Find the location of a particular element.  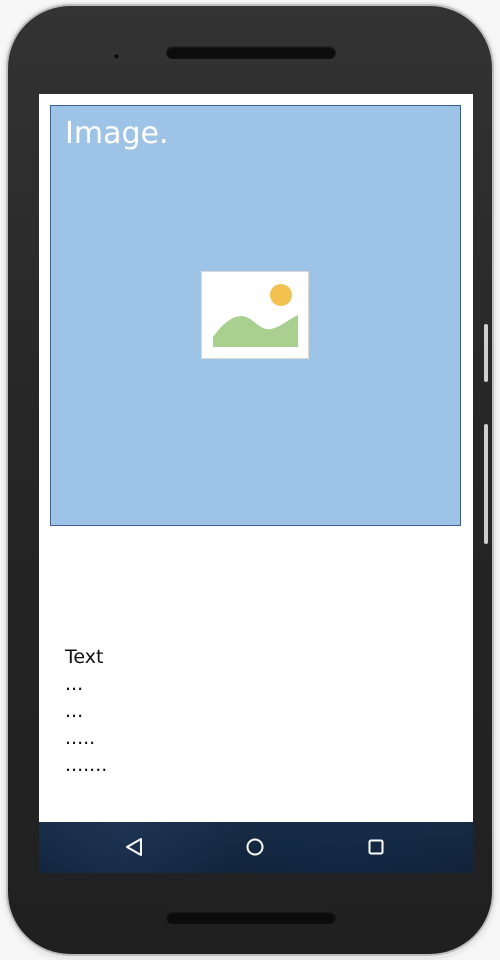

home-circle-icon is located at coordinates (255, 847).